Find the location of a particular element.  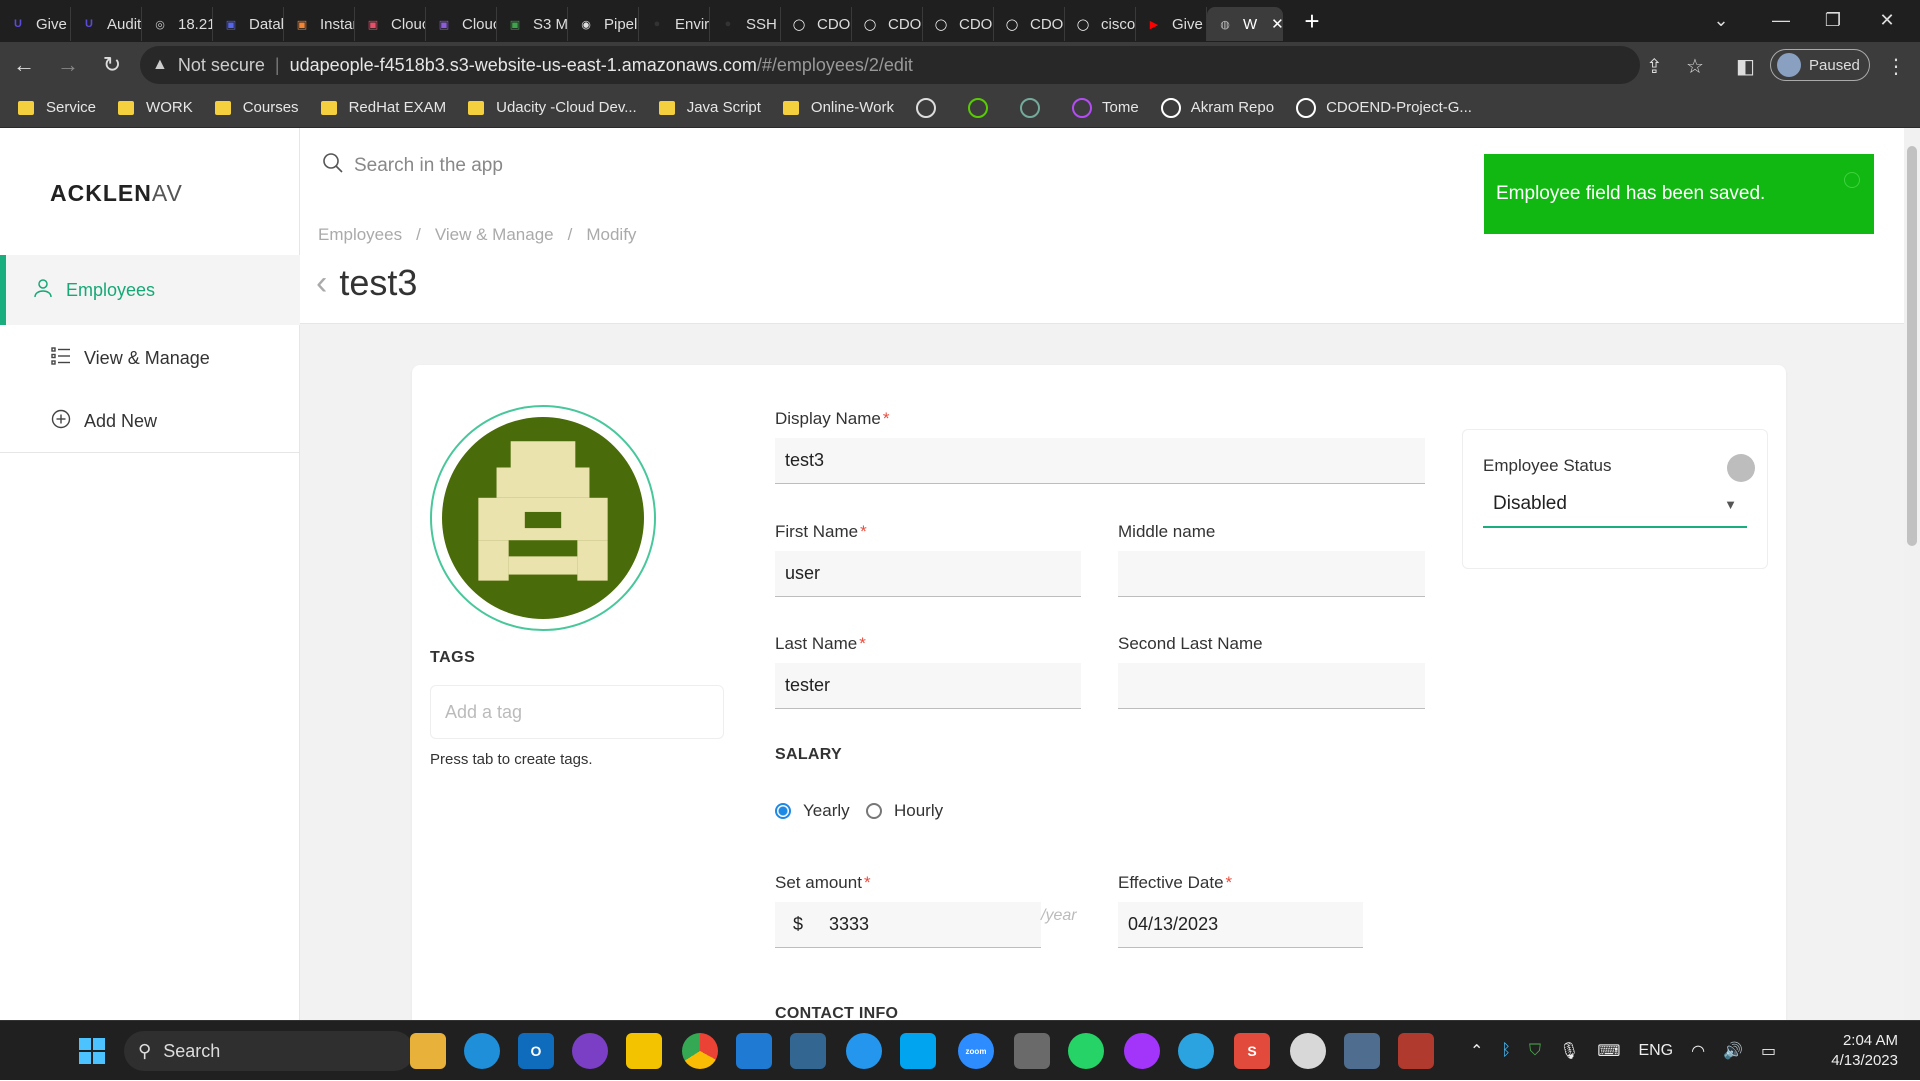

whatsapp-icon is located at coordinates (1086, 1051).